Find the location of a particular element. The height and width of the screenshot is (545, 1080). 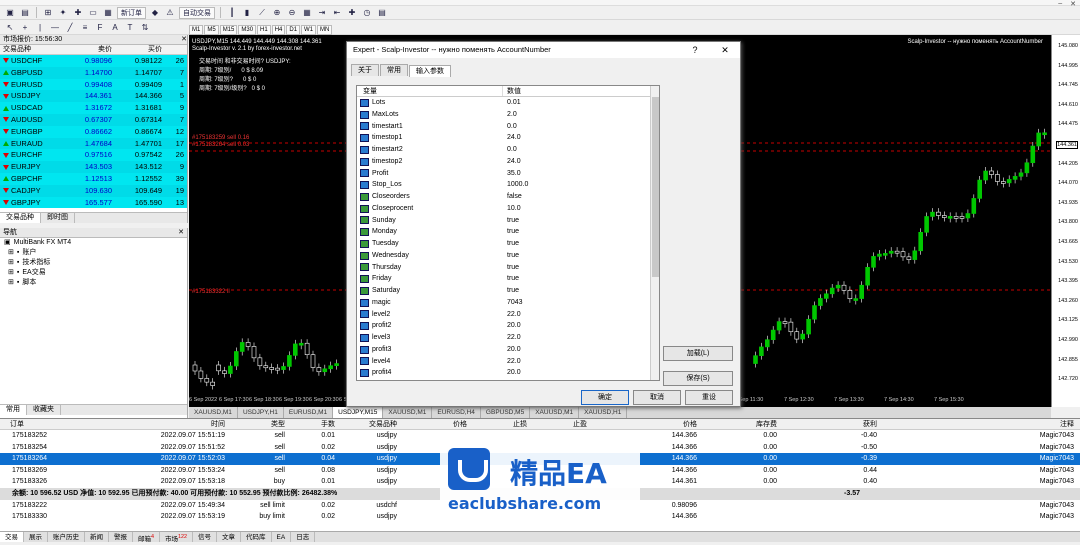

param-value: false is located at coordinates (512, 197).